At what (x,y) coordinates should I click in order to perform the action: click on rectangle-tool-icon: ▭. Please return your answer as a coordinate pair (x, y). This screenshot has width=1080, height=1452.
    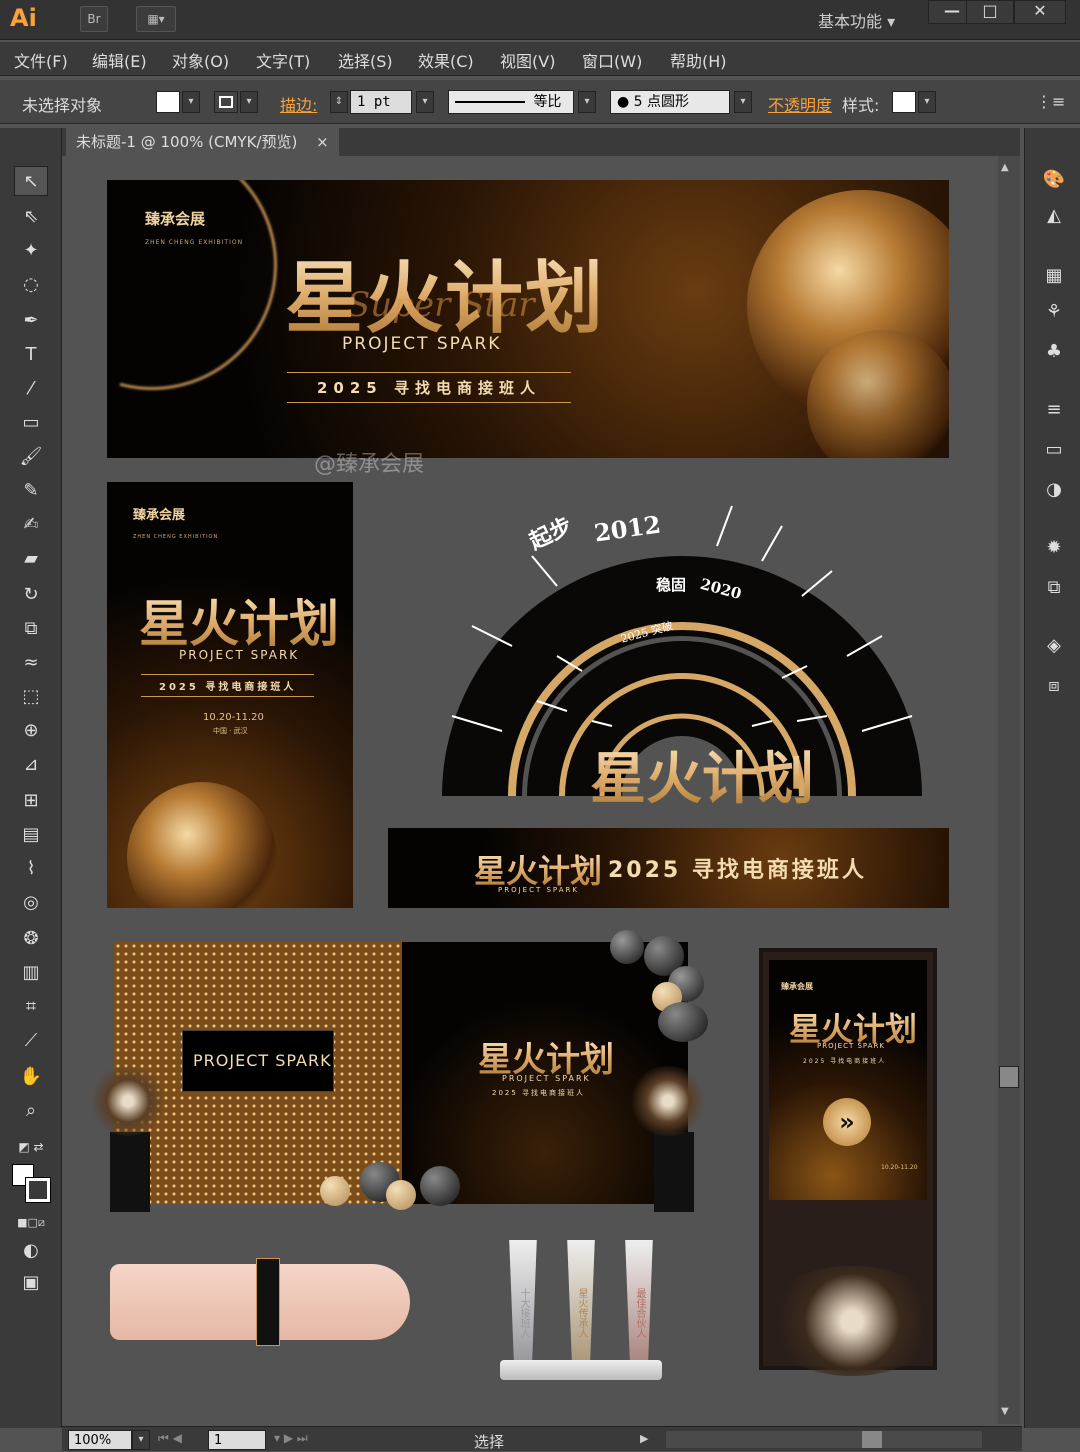
    Looking at the image, I should click on (31, 423).